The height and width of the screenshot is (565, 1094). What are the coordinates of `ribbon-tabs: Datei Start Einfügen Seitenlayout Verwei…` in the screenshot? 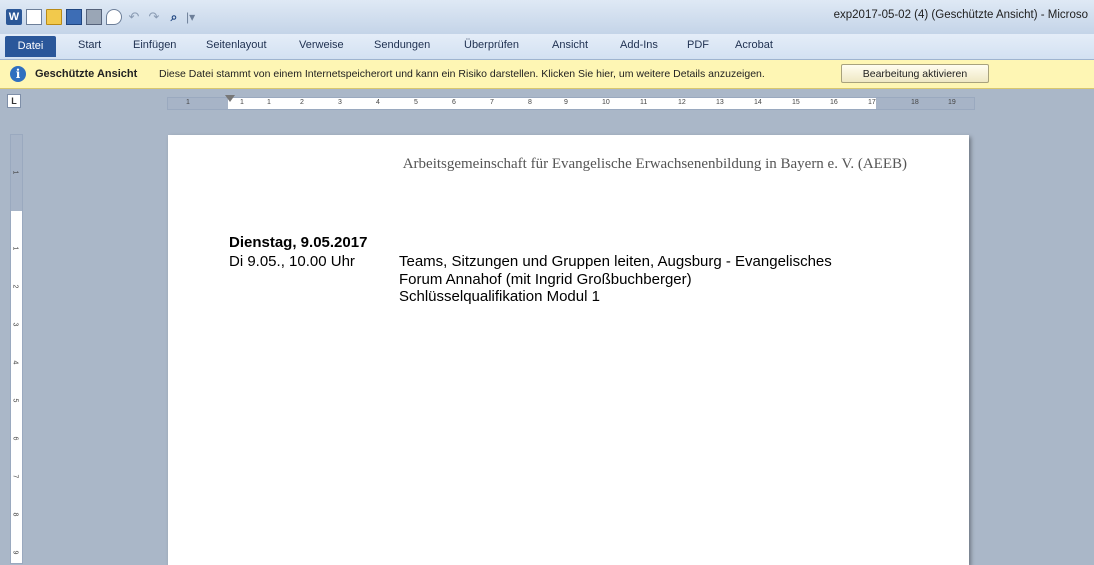 It's located at (547, 47).